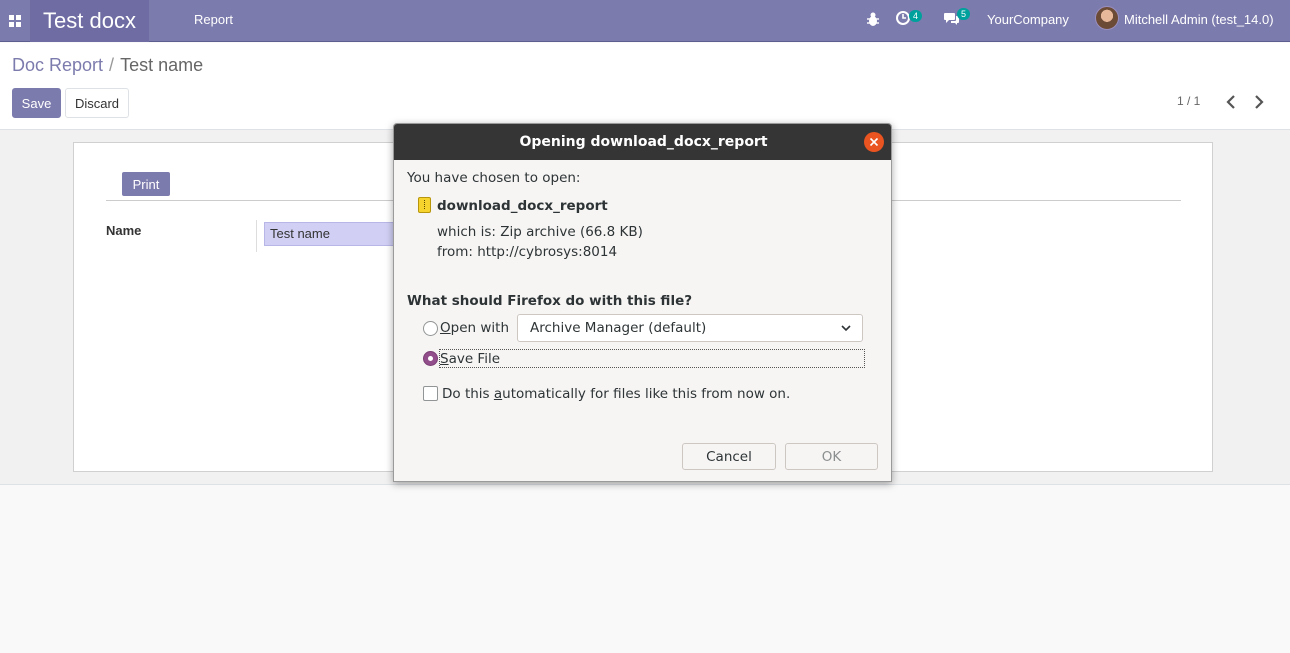 This screenshot has height=653, width=1290. What do you see at coordinates (540, 232) in the screenshot?
I see `file-type: which is: Zip archive (66.8 KB)` at bounding box center [540, 232].